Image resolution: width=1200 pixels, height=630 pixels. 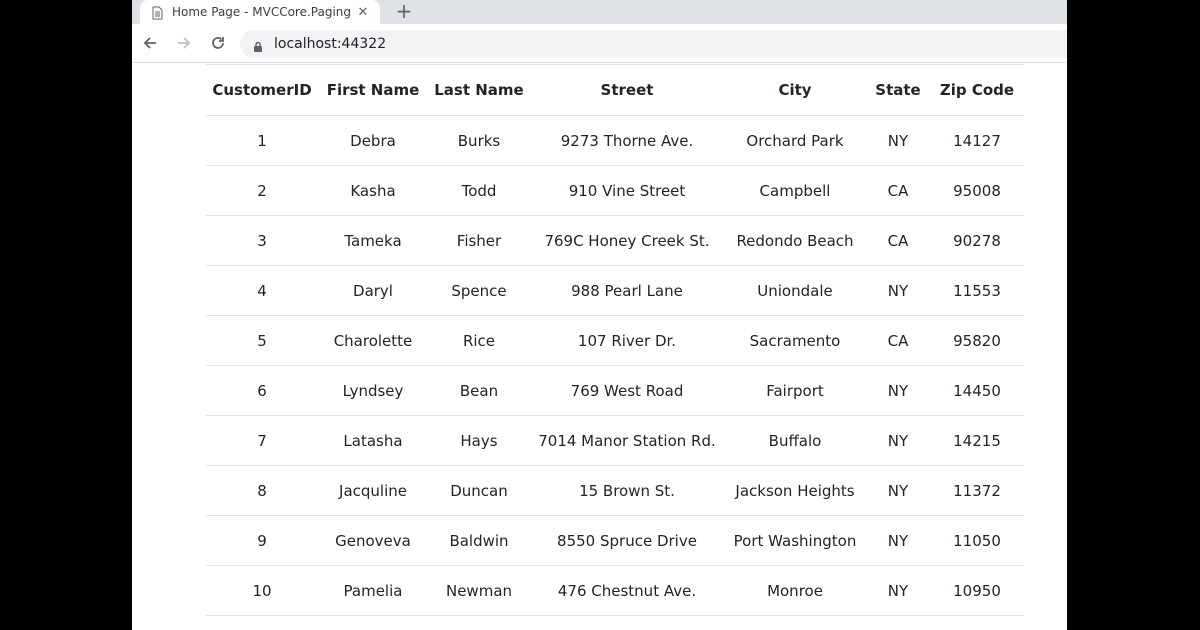 What do you see at coordinates (627, 340) in the screenshot?
I see `cell-street: 107 River Dr.` at bounding box center [627, 340].